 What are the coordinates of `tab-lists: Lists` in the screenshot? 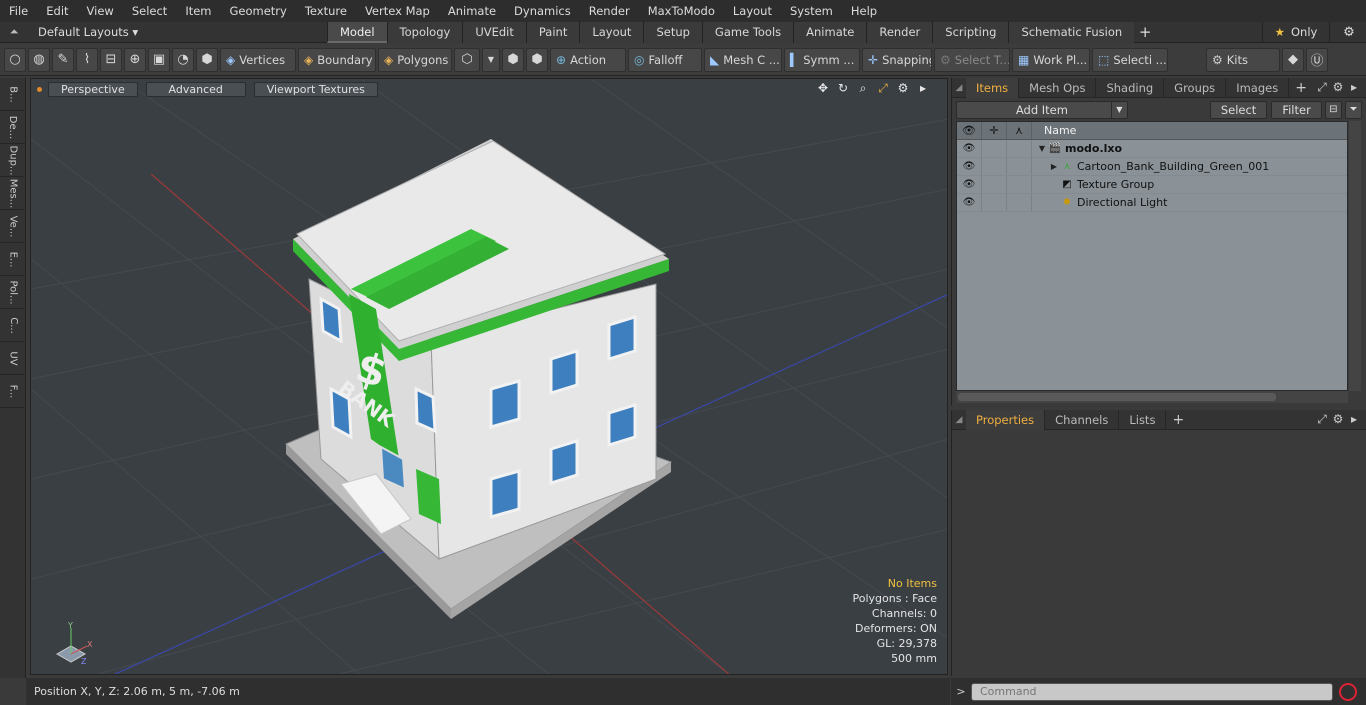 It's located at (1143, 419).